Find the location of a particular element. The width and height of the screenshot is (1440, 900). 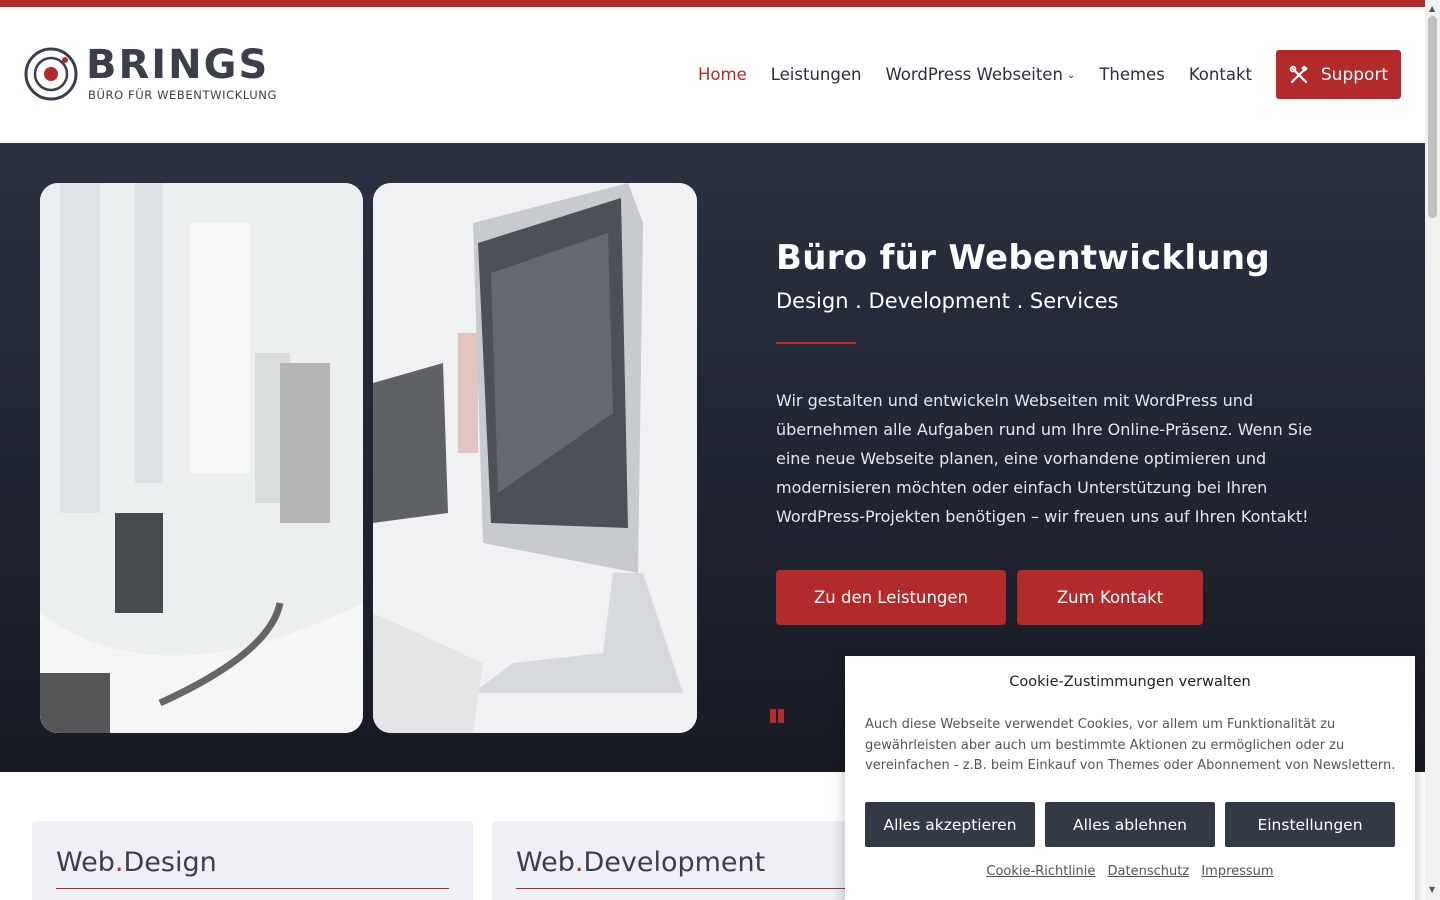

card-title-suffix: Development is located at coordinates (674, 862).